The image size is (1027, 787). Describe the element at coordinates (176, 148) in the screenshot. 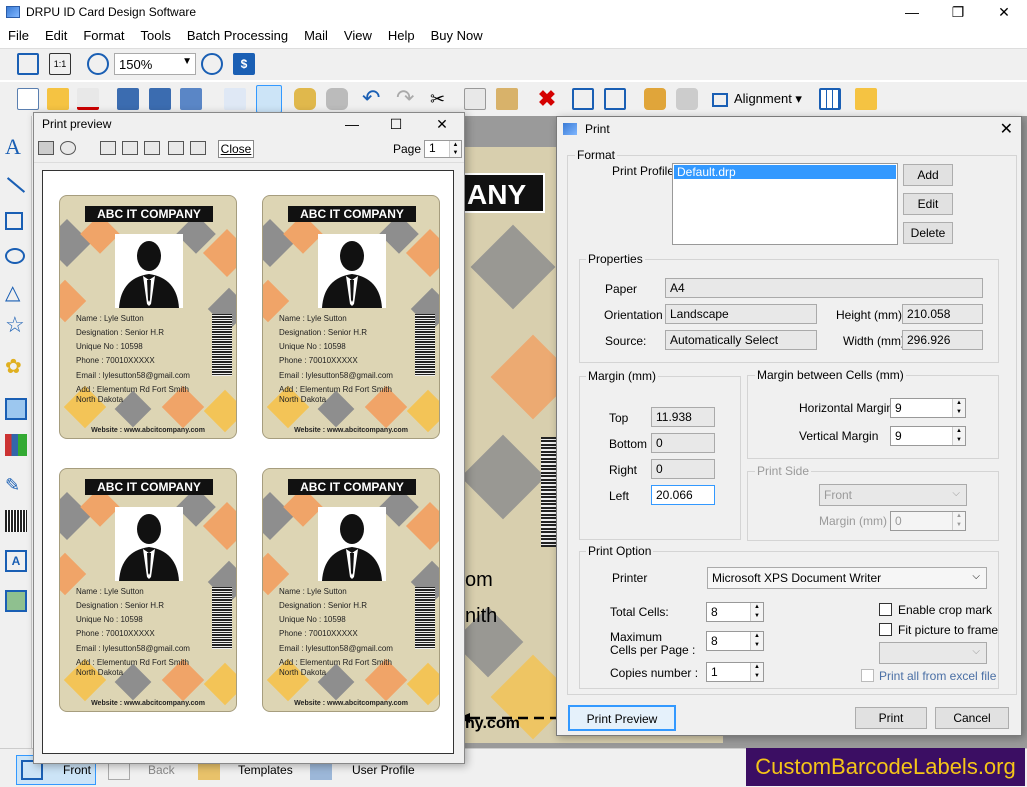

I see `four-pages-icon` at that location.